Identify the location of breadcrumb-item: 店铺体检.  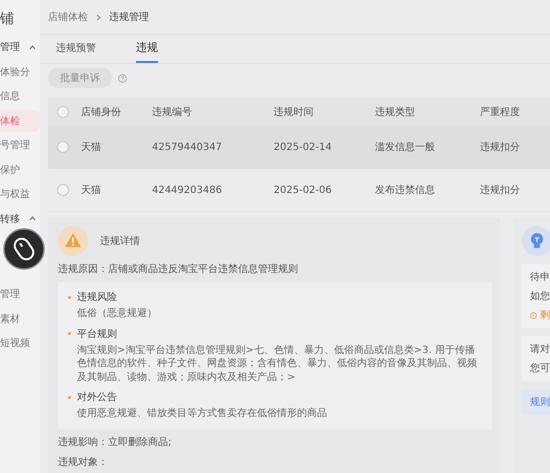
(68, 17).